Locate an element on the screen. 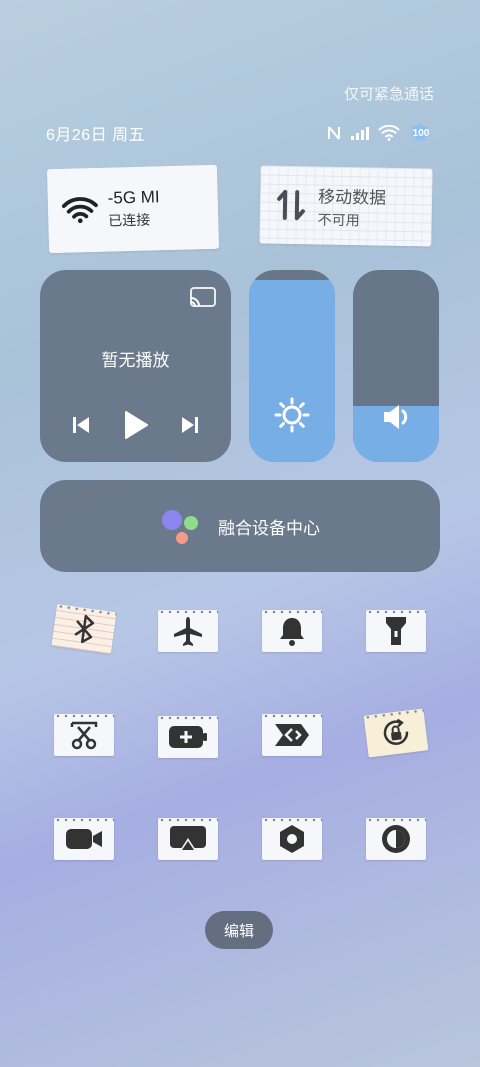  mobile-data-tile: 移动数据 不可用 is located at coordinates (346, 206).